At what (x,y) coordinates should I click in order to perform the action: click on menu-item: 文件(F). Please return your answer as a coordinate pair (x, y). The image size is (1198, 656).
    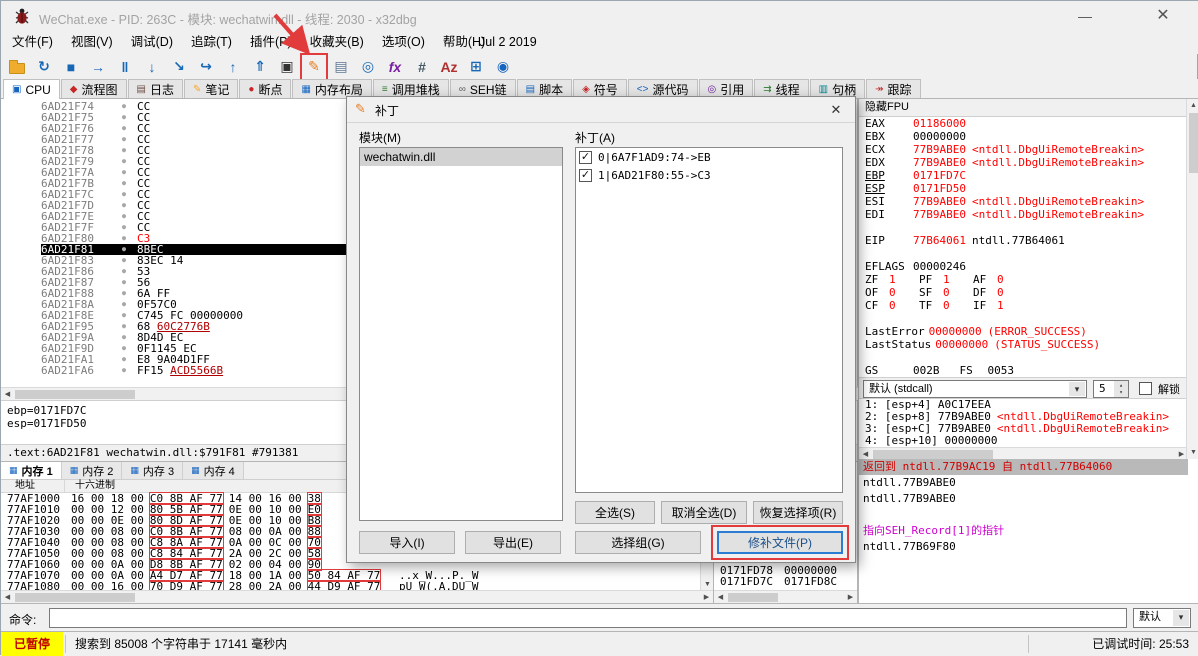
    Looking at the image, I should click on (32, 42).